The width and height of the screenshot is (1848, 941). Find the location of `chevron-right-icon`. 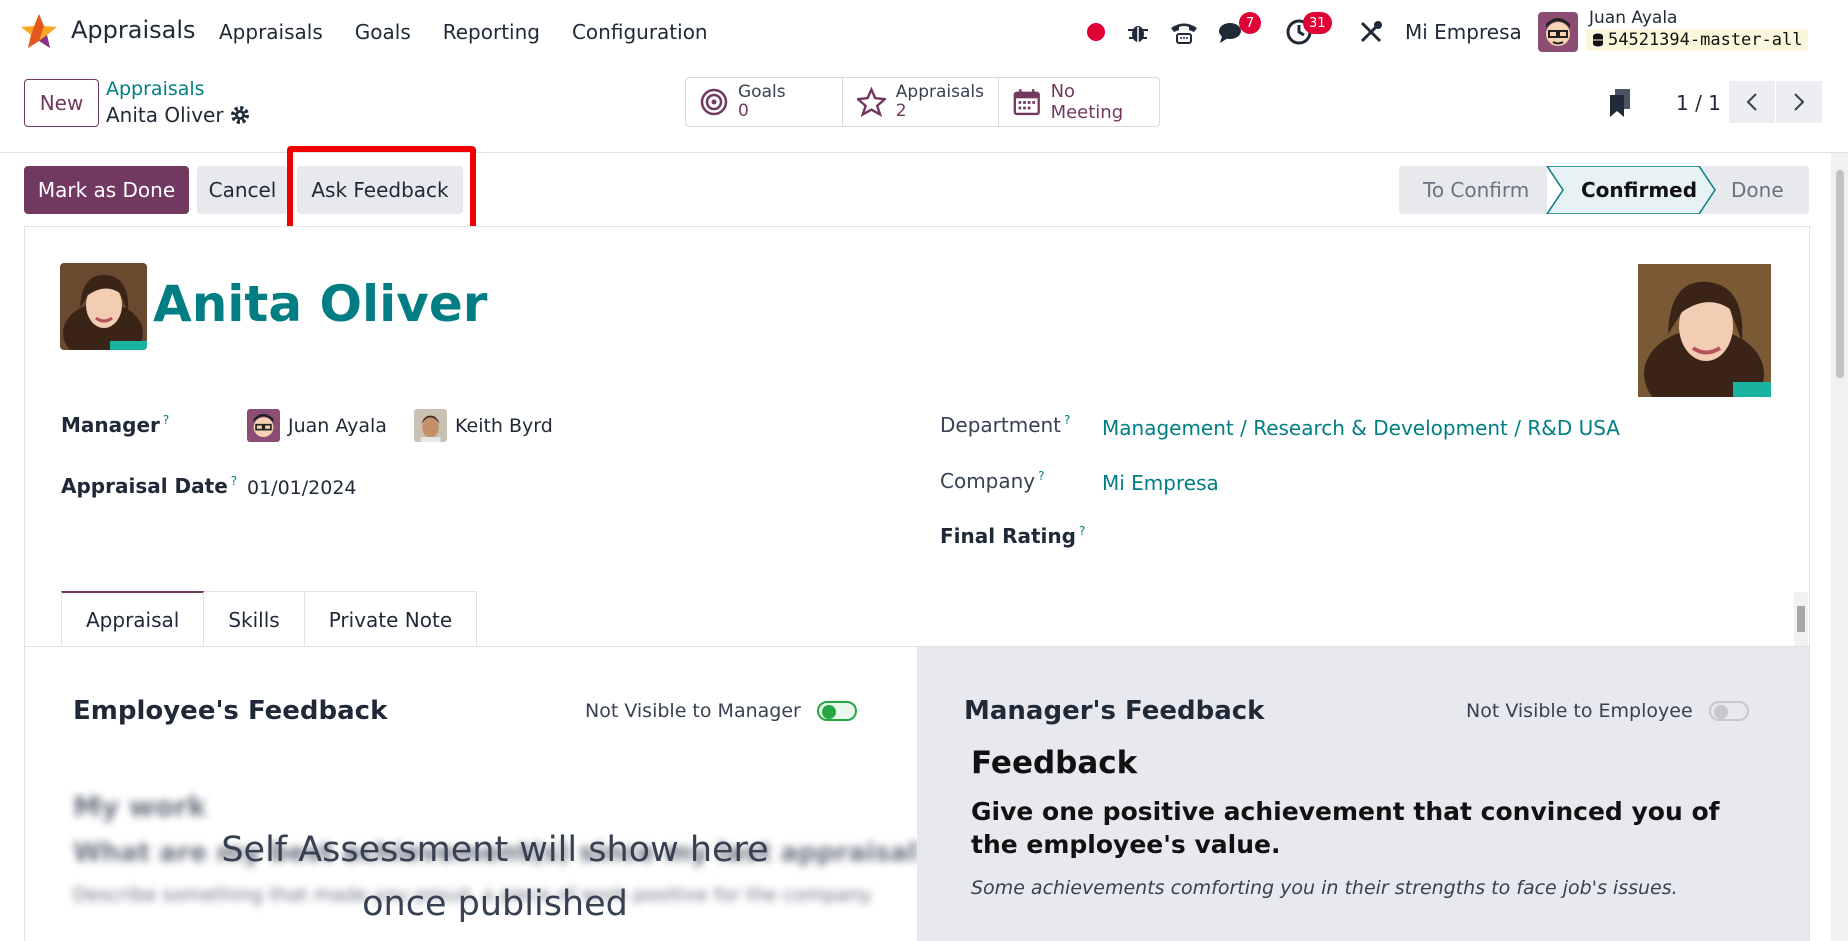

chevron-right-icon is located at coordinates (1799, 102).